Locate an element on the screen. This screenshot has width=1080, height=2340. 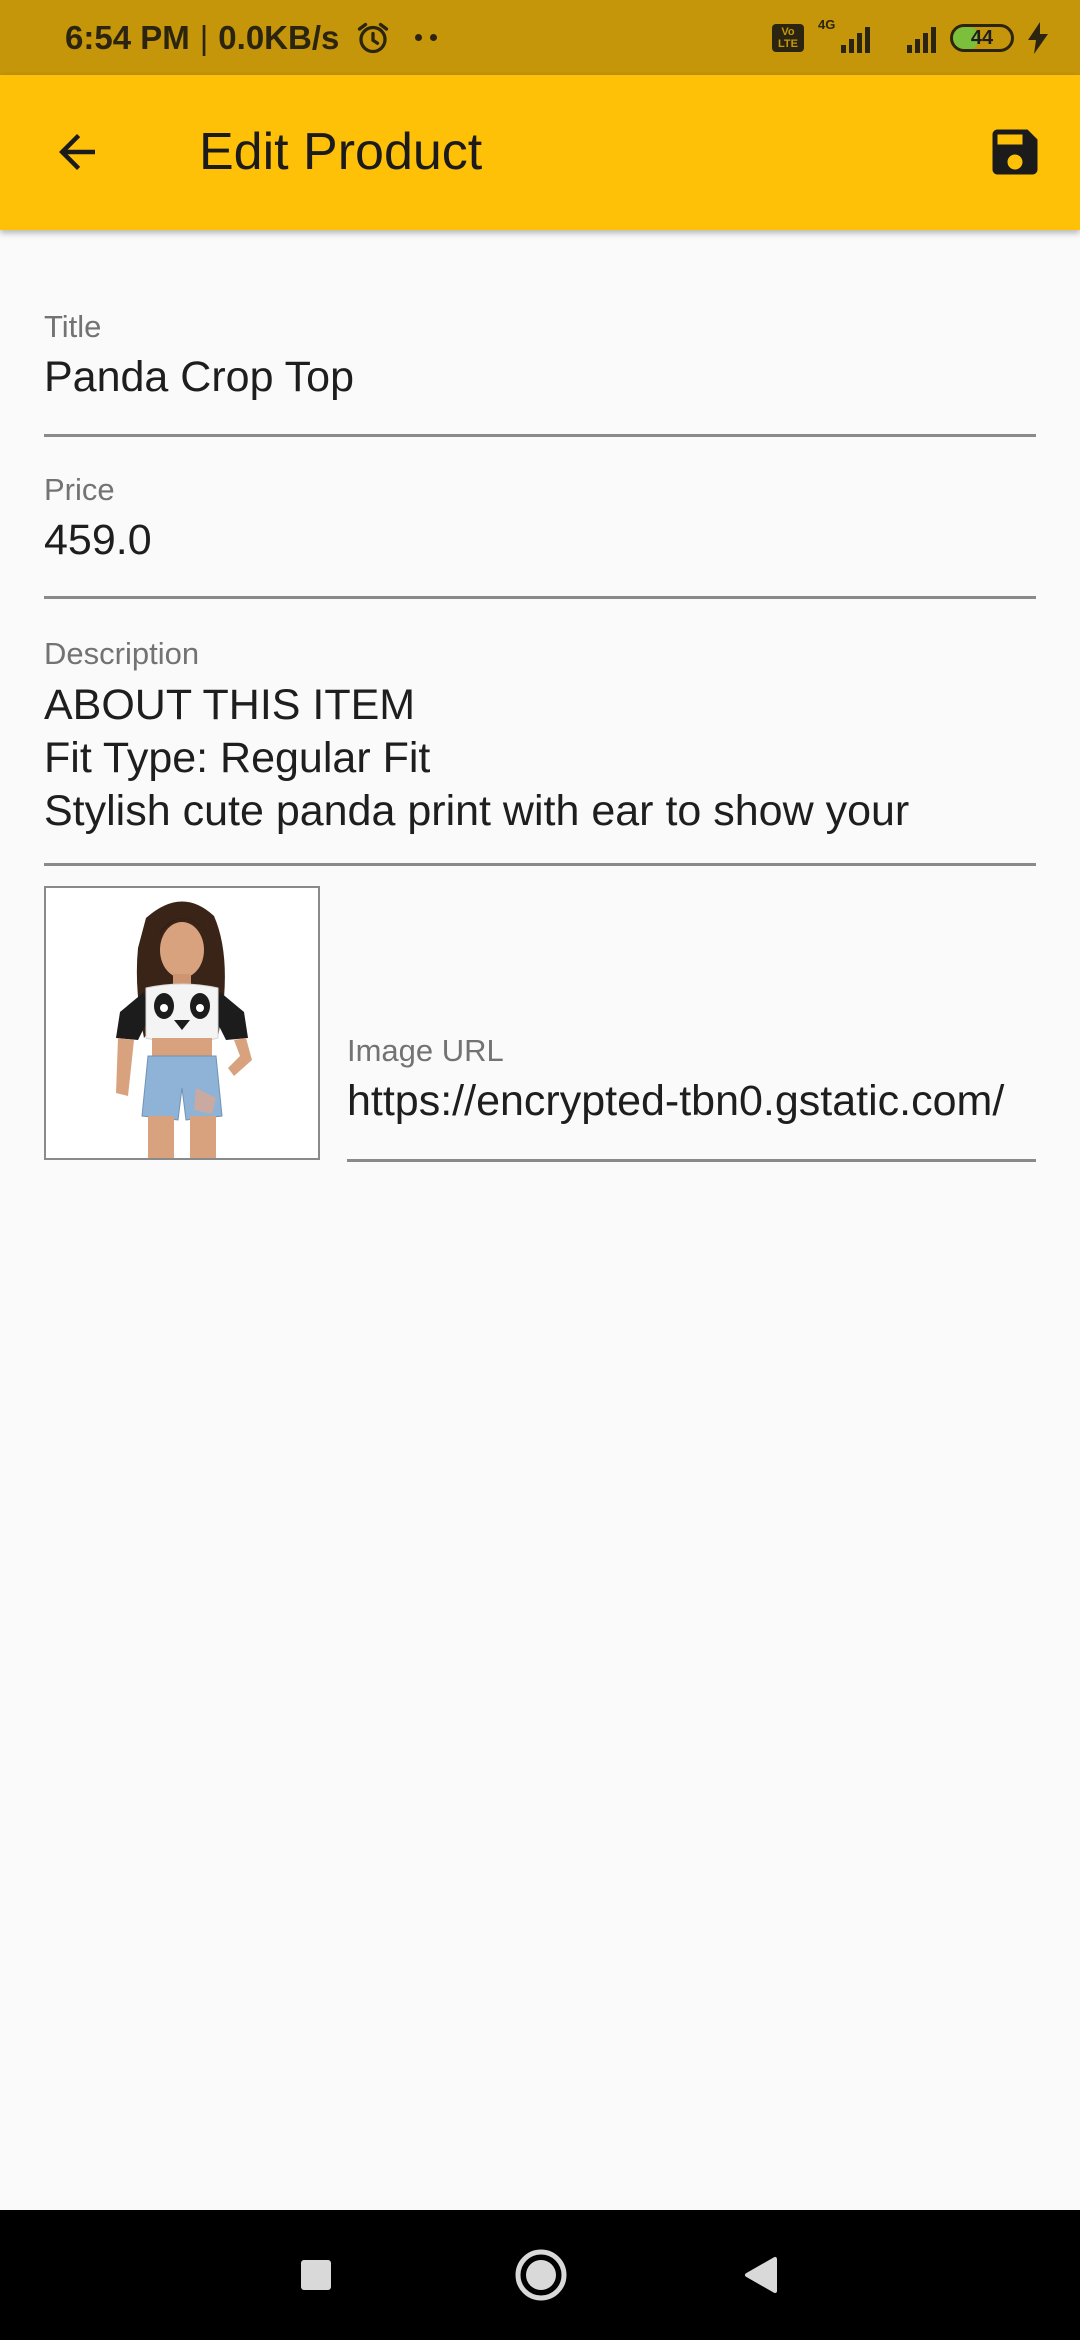
square-icon is located at coordinates (316, 2275).